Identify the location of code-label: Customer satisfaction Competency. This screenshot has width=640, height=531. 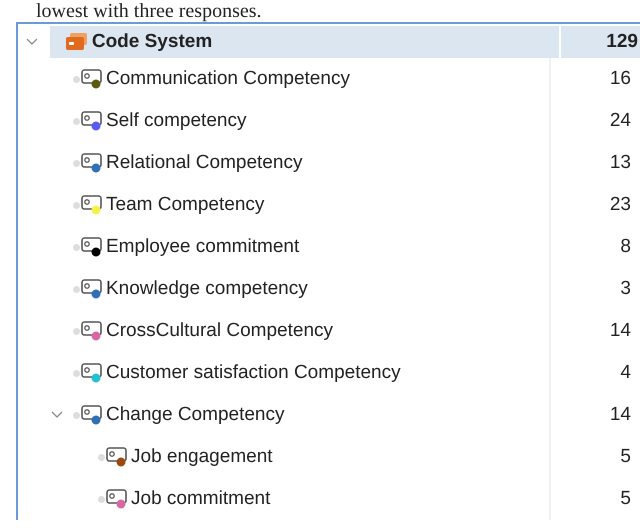
(253, 373).